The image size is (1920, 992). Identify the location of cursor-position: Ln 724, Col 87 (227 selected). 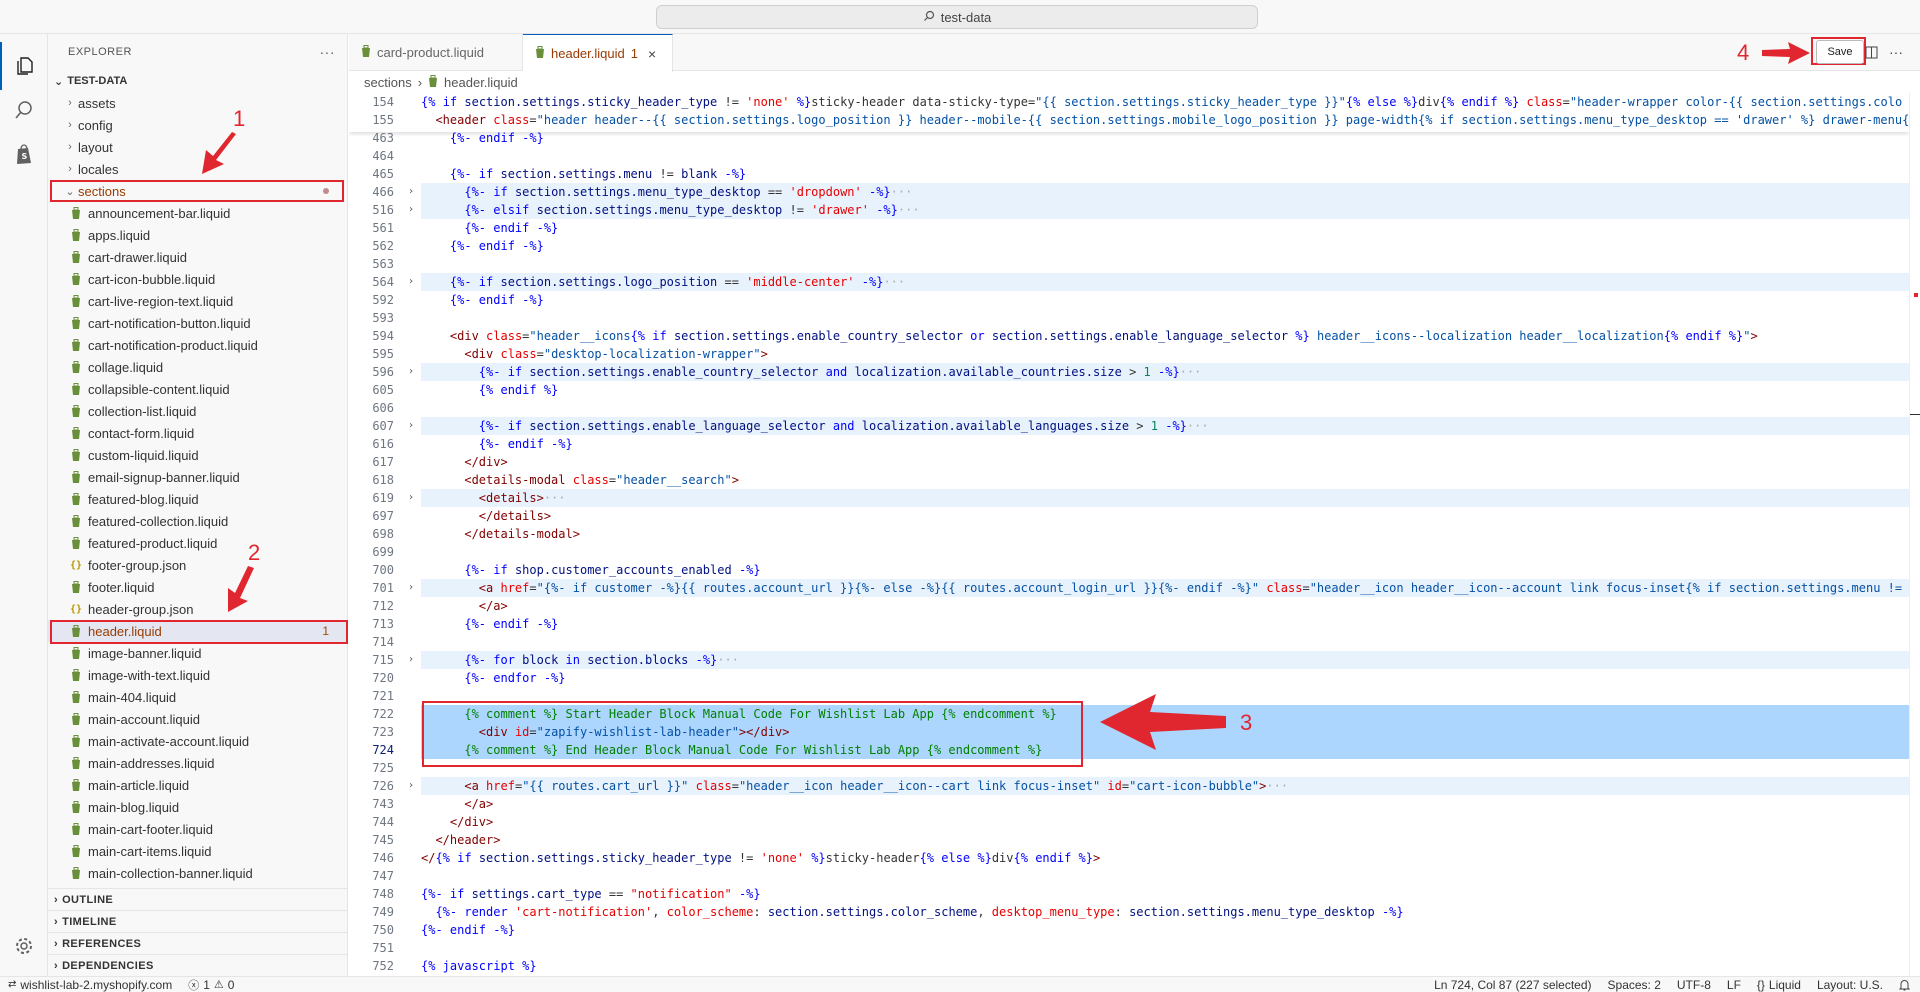
(1512, 985).